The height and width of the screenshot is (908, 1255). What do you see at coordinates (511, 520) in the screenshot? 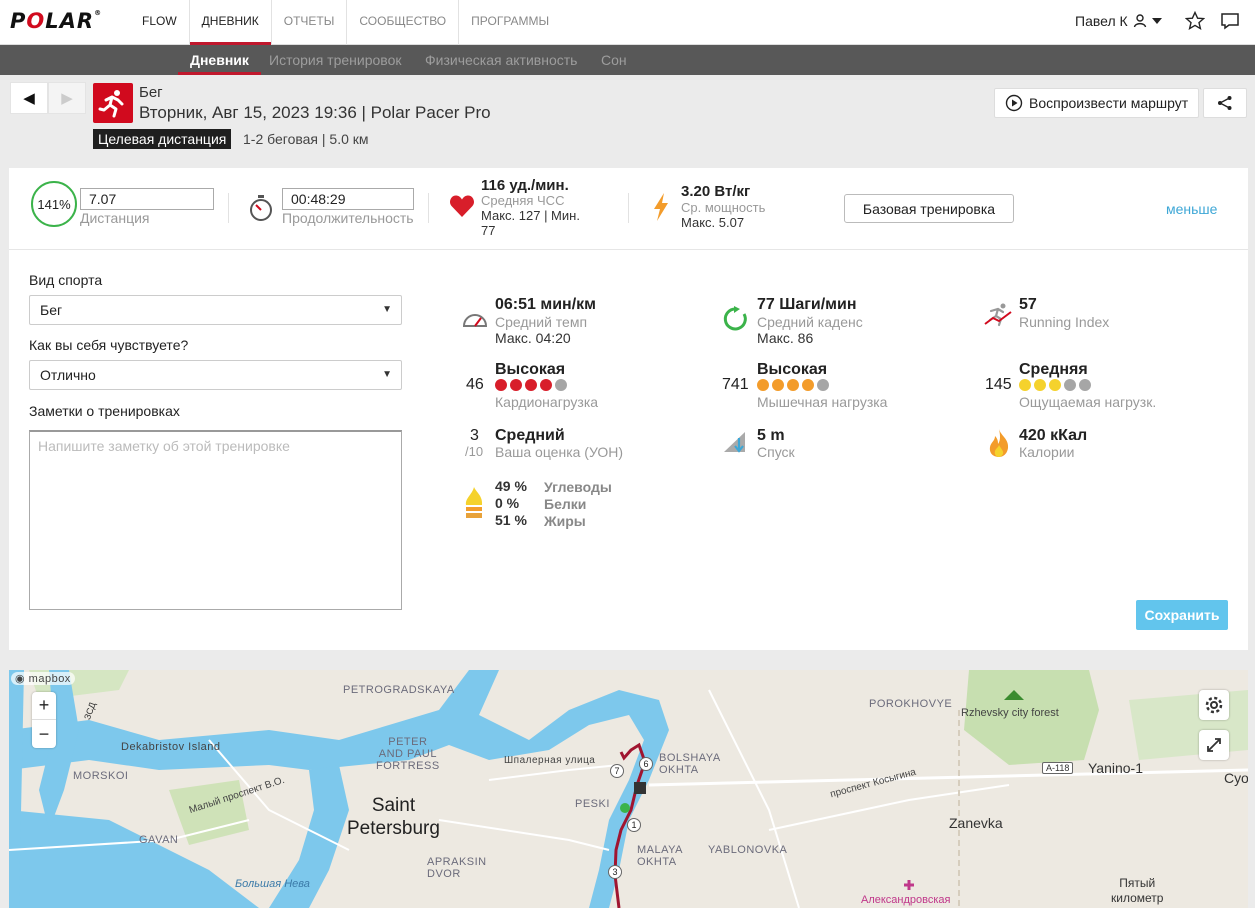
I see `fat-percent: 51 %` at bounding box center [511, 520].